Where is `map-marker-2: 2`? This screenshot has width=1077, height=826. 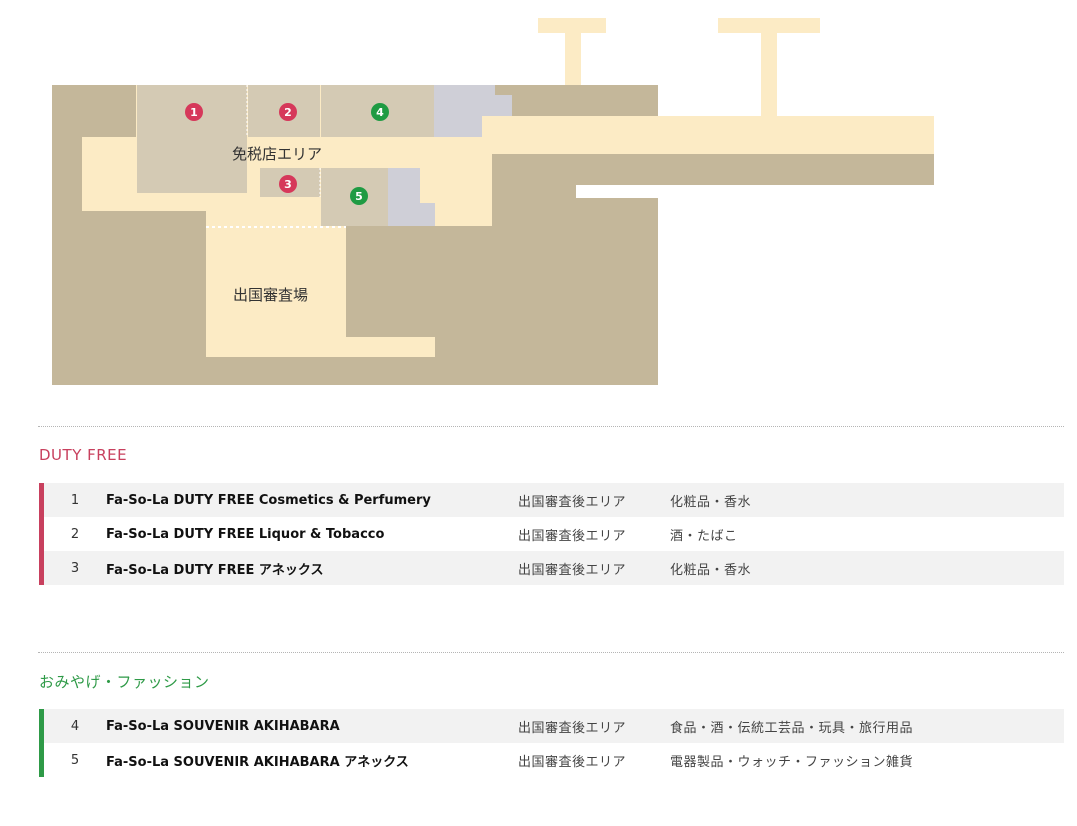 map-marker-2: 2 is located at coordinates (288, 112).